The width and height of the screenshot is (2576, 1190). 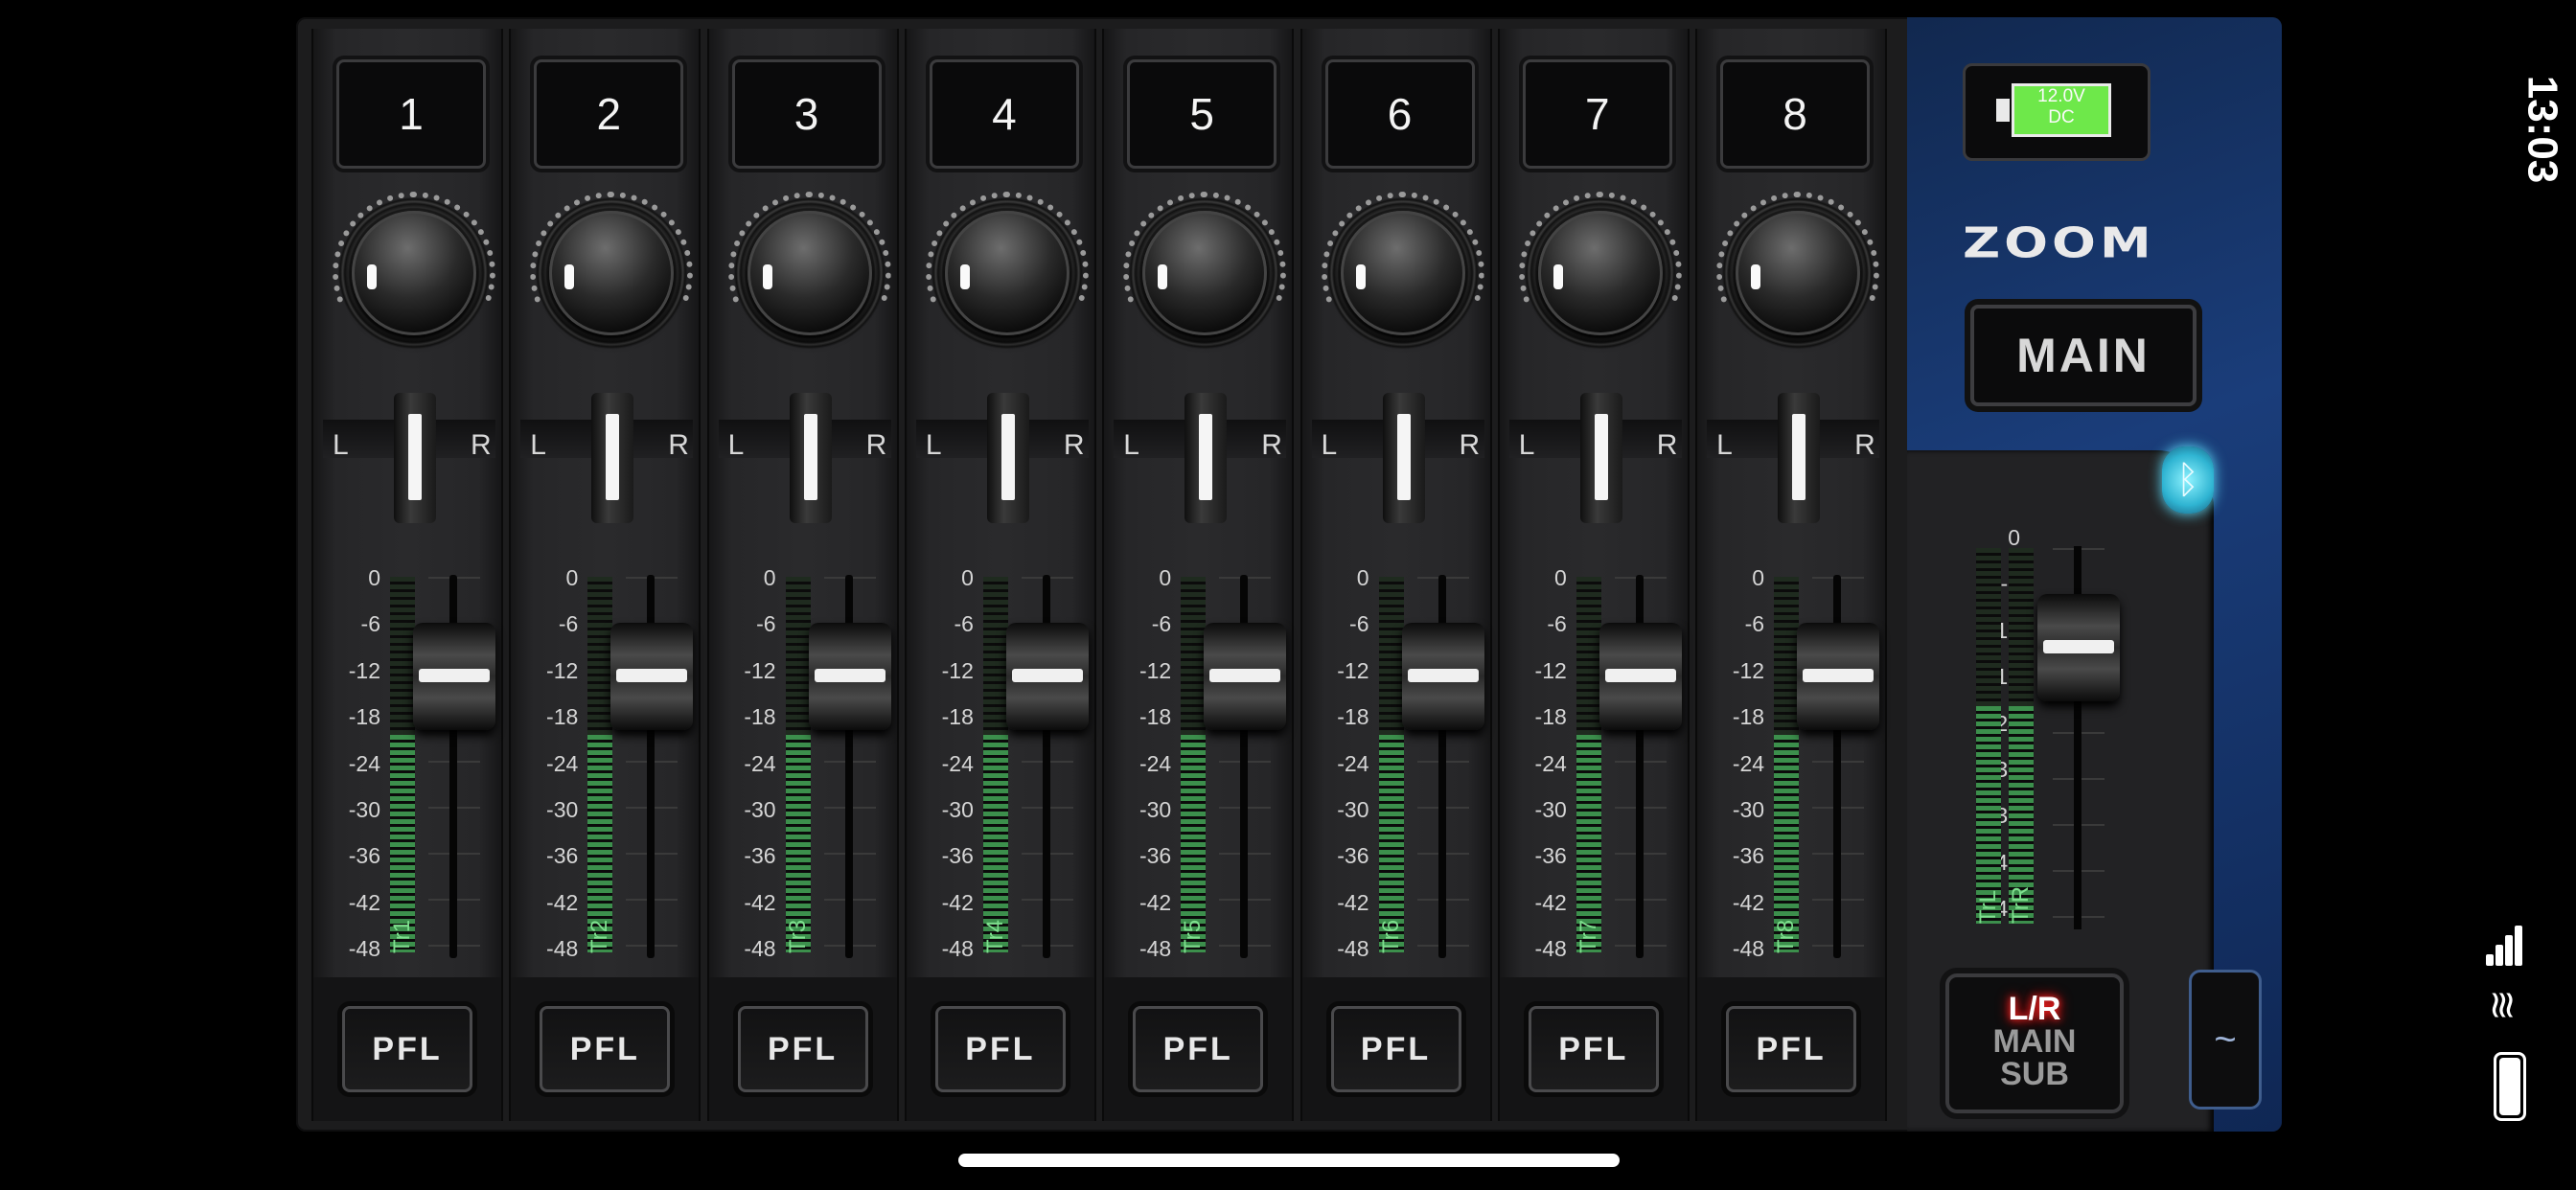 What do you see at coordinates (806, 114) in the screenshot?
I see `channel-name-button: 3` at bounding box center [806, 114].